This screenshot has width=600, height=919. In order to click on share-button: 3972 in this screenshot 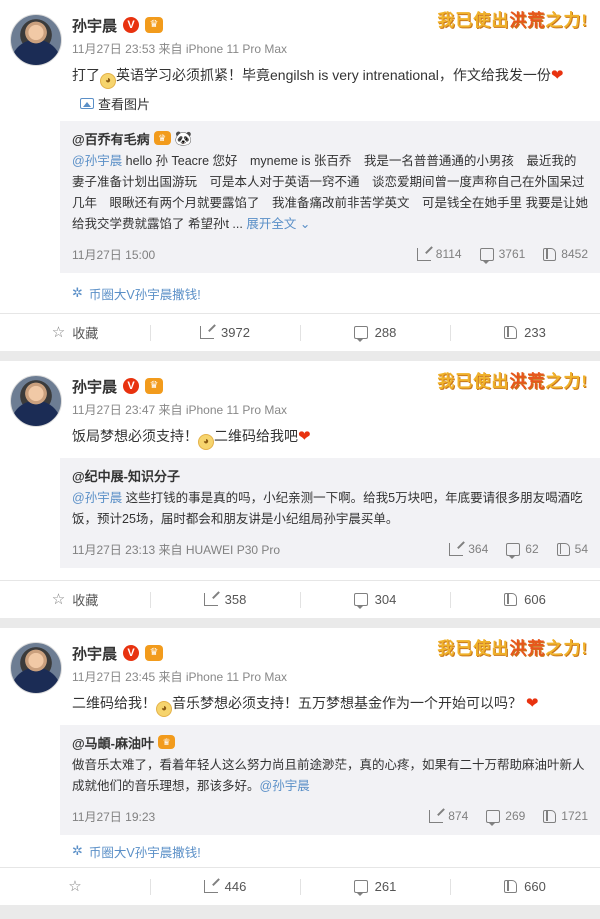, I will do `click(225, 332)`.